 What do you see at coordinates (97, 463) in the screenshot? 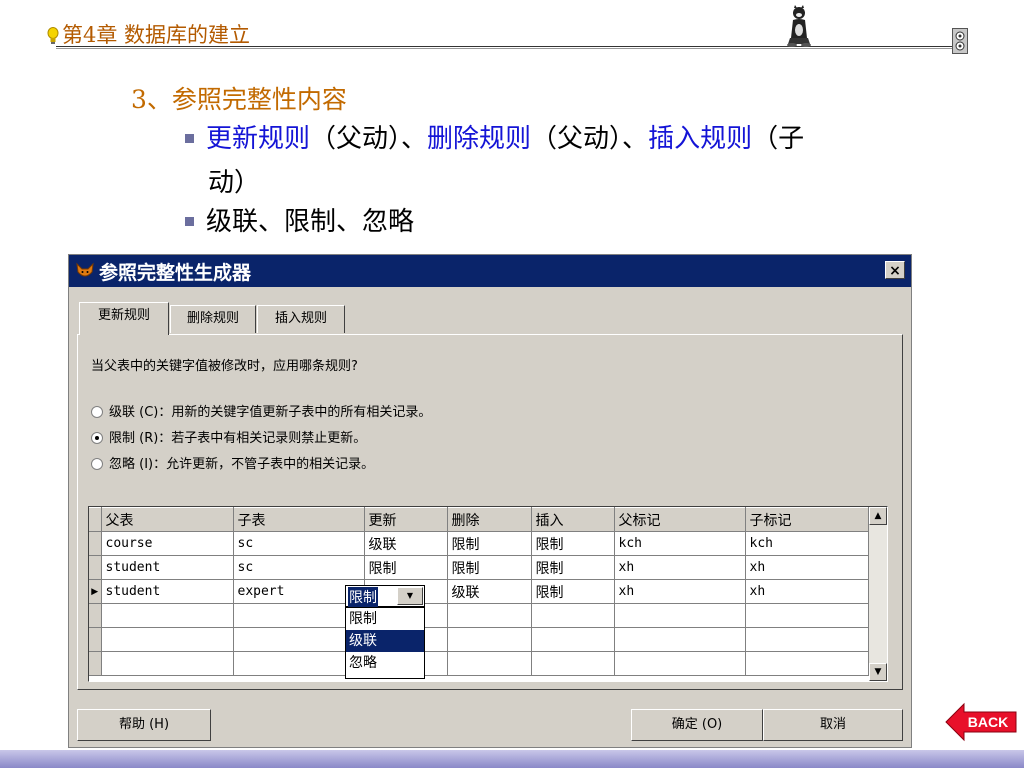
I see `radio-ignore` at bounding box center [97, 463].